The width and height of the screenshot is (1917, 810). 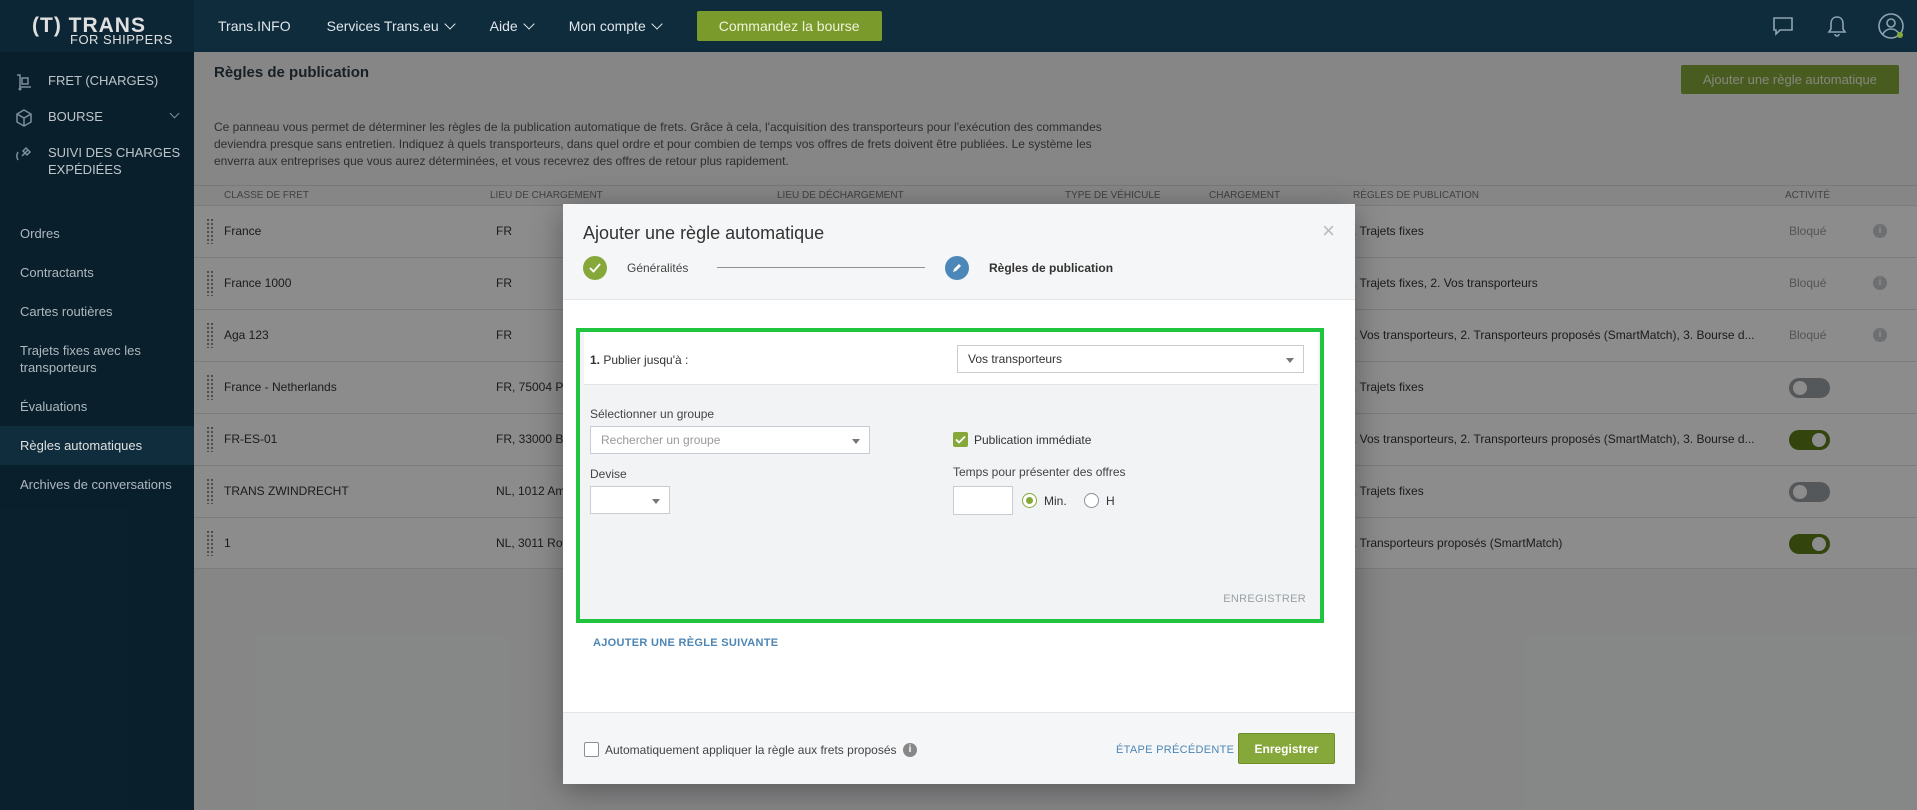 I want to click on nav-services: Services Trans.eu, so click(x=391, y=25).